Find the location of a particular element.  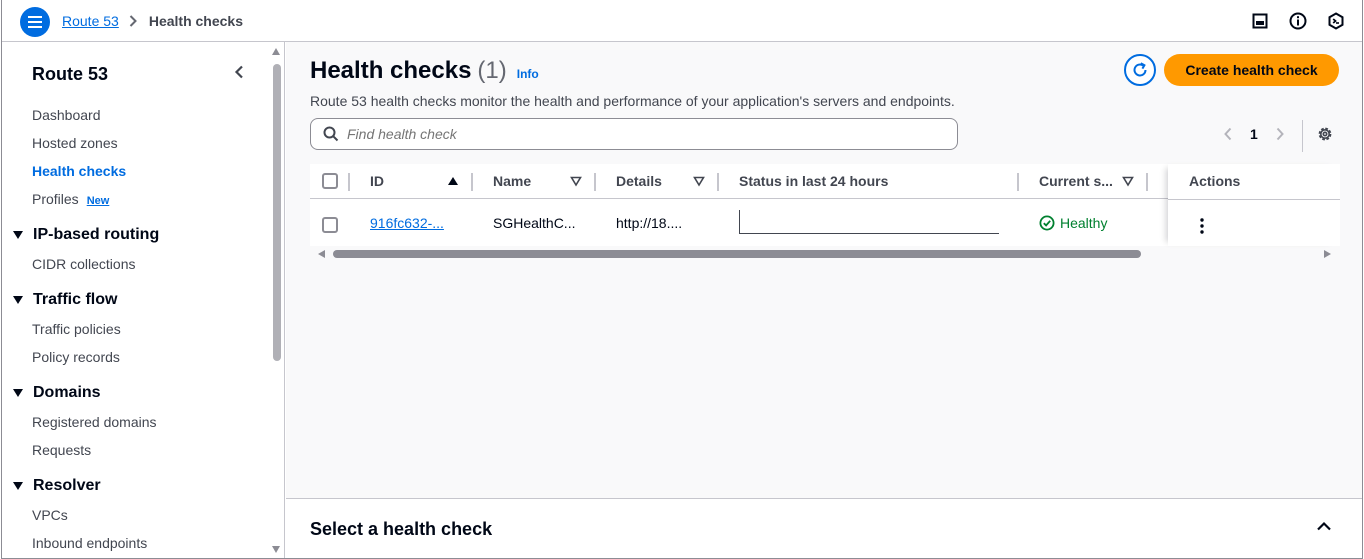

status-history-graph is located at coordinates (869, 222).